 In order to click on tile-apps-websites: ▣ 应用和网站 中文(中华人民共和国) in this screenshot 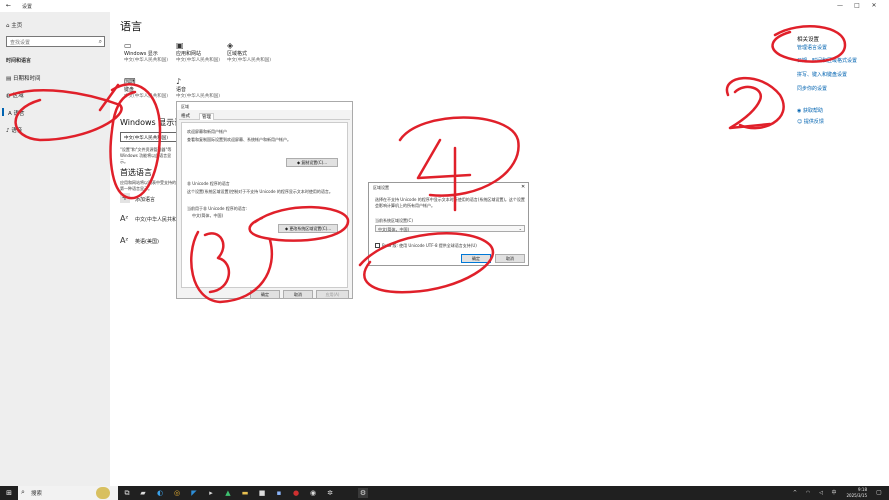, I will do `click(199, 52)`.